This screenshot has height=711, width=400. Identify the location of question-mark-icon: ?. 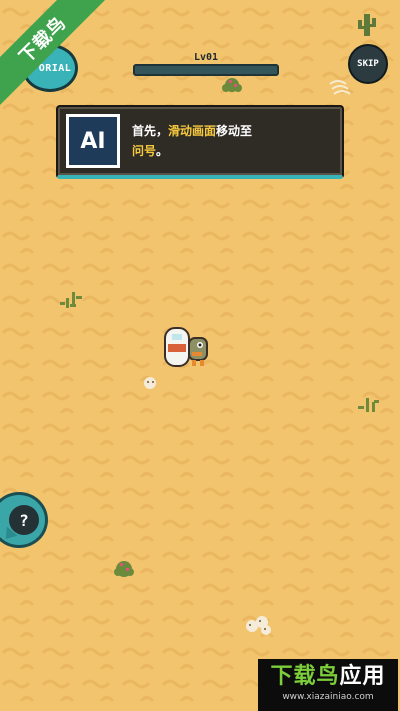
(24, 520).